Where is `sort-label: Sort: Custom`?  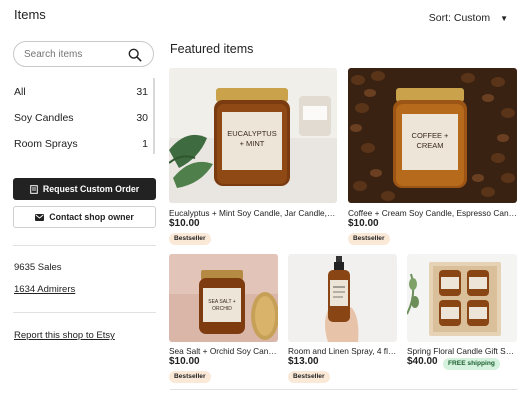
sort-label: Sort: Custom is located at coordinates (459, 18).